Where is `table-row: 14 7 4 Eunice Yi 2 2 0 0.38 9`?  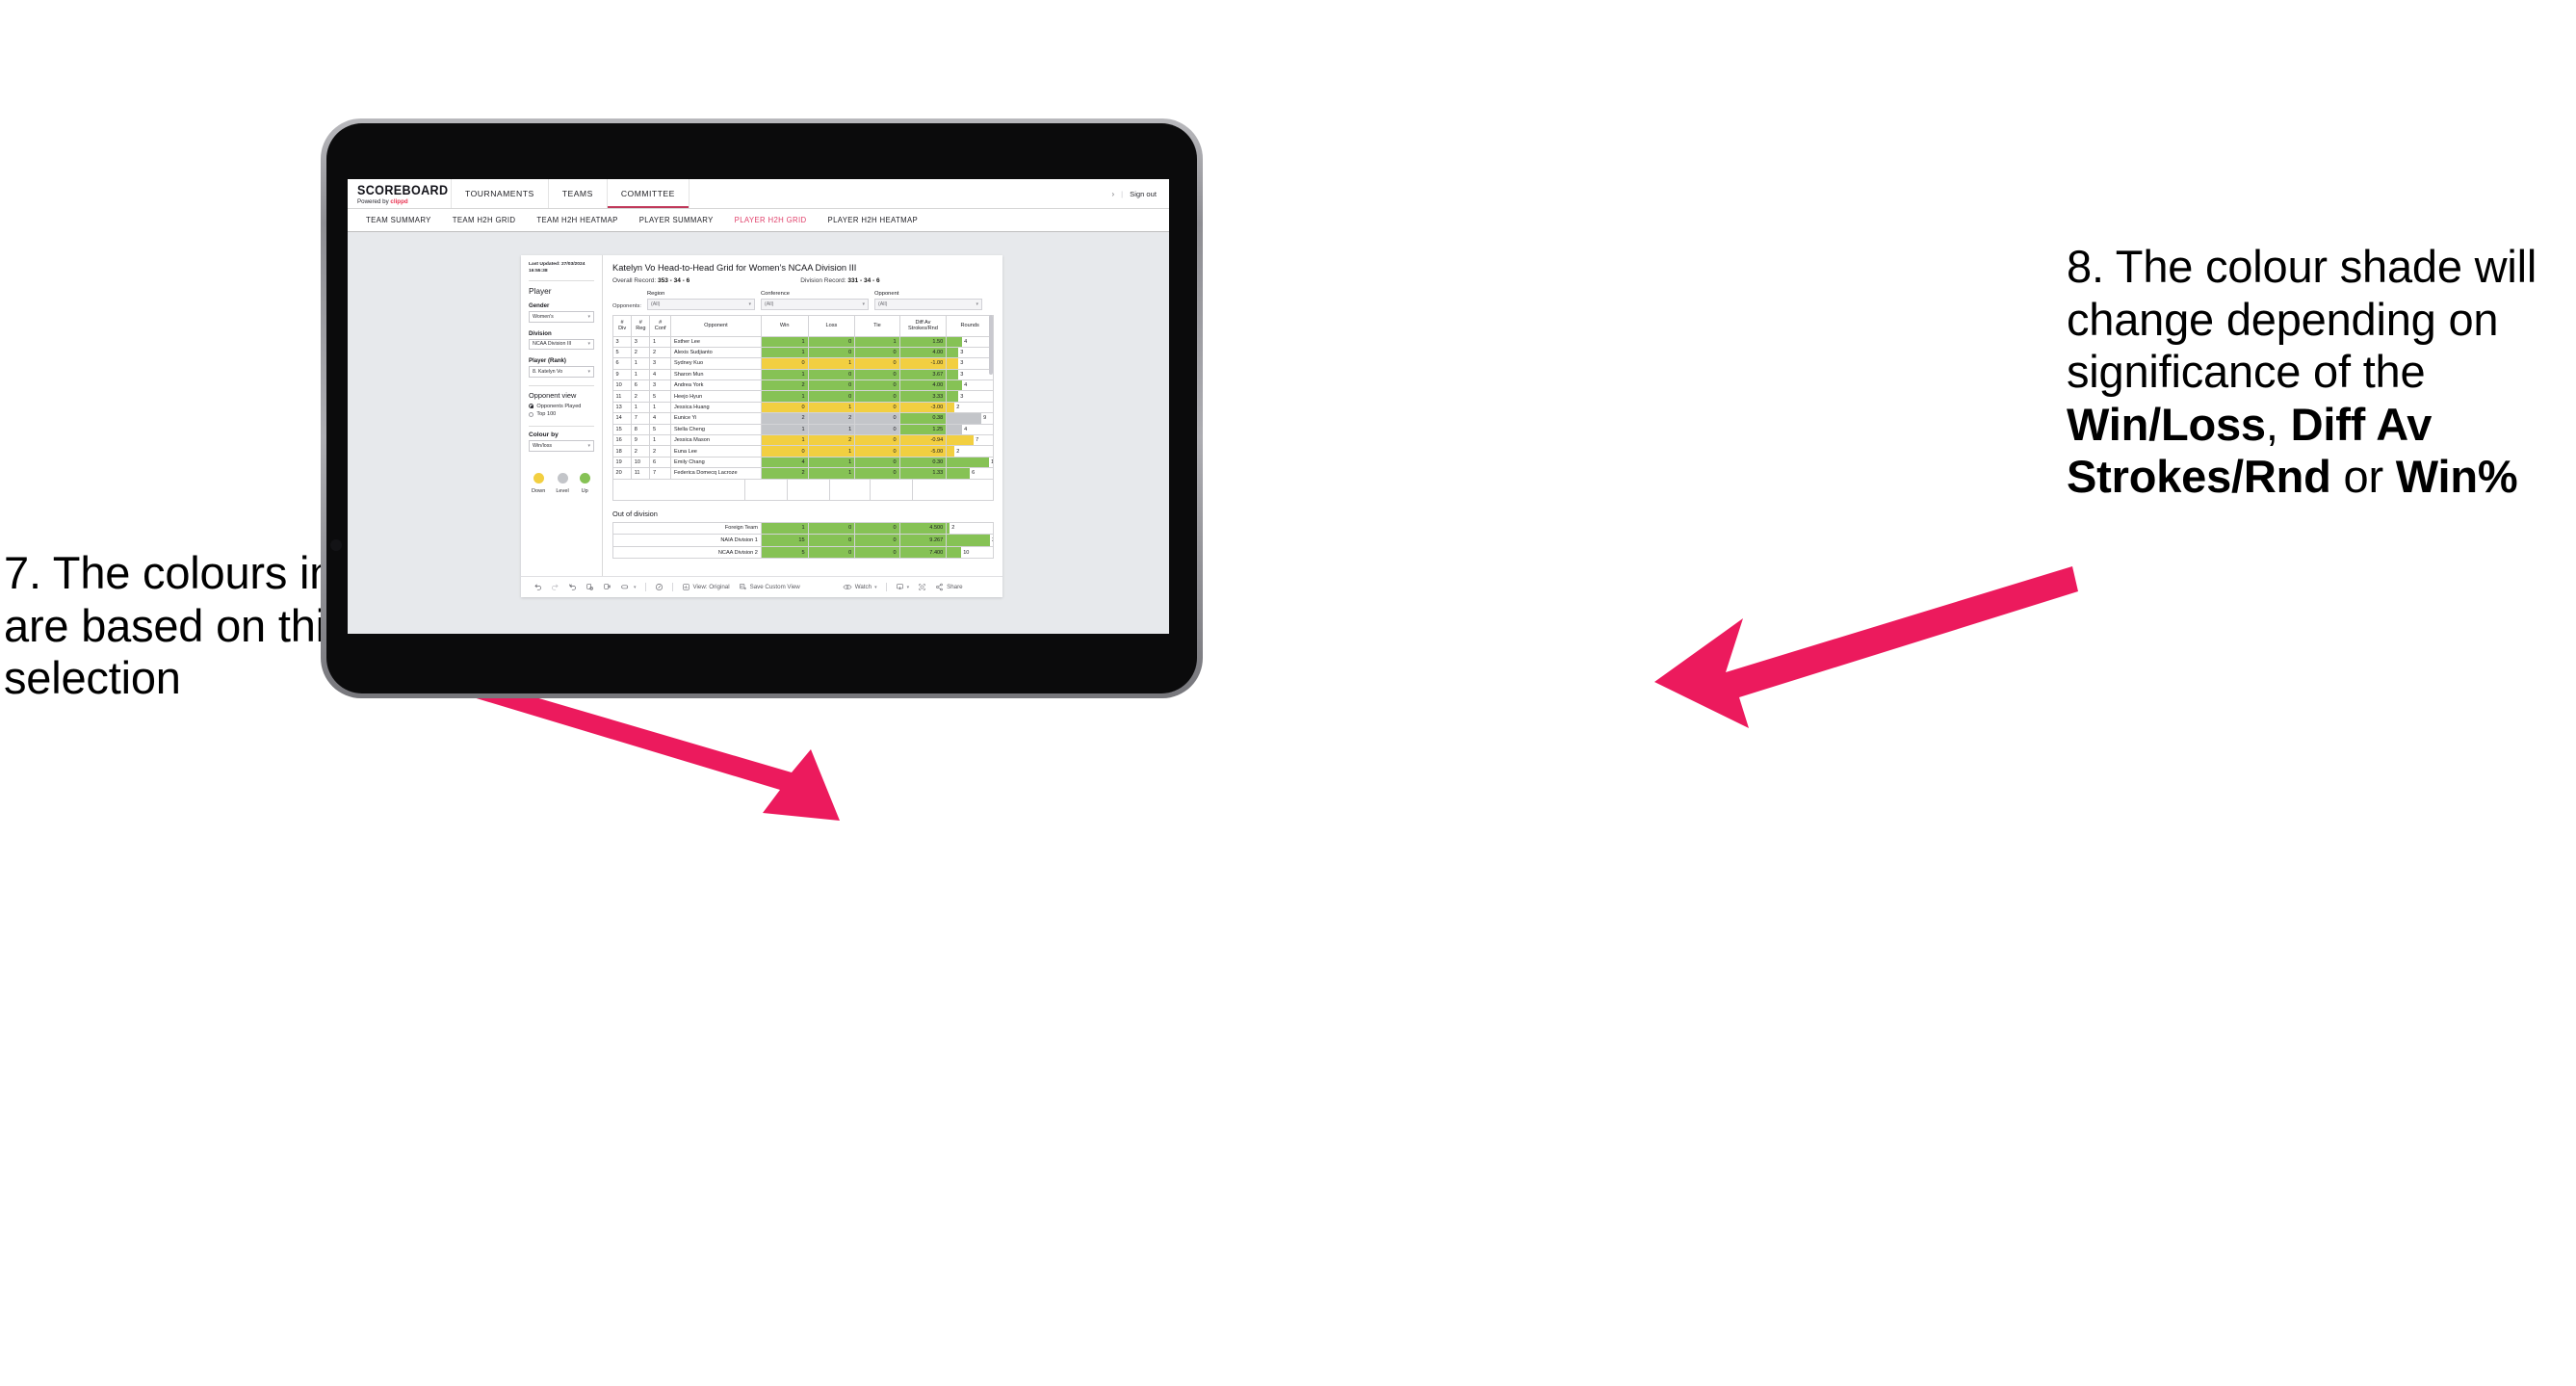
table-row: 14 7 4 Eunice Yi 2 2 0 0.38 9 is located at coordinates (802, 418).